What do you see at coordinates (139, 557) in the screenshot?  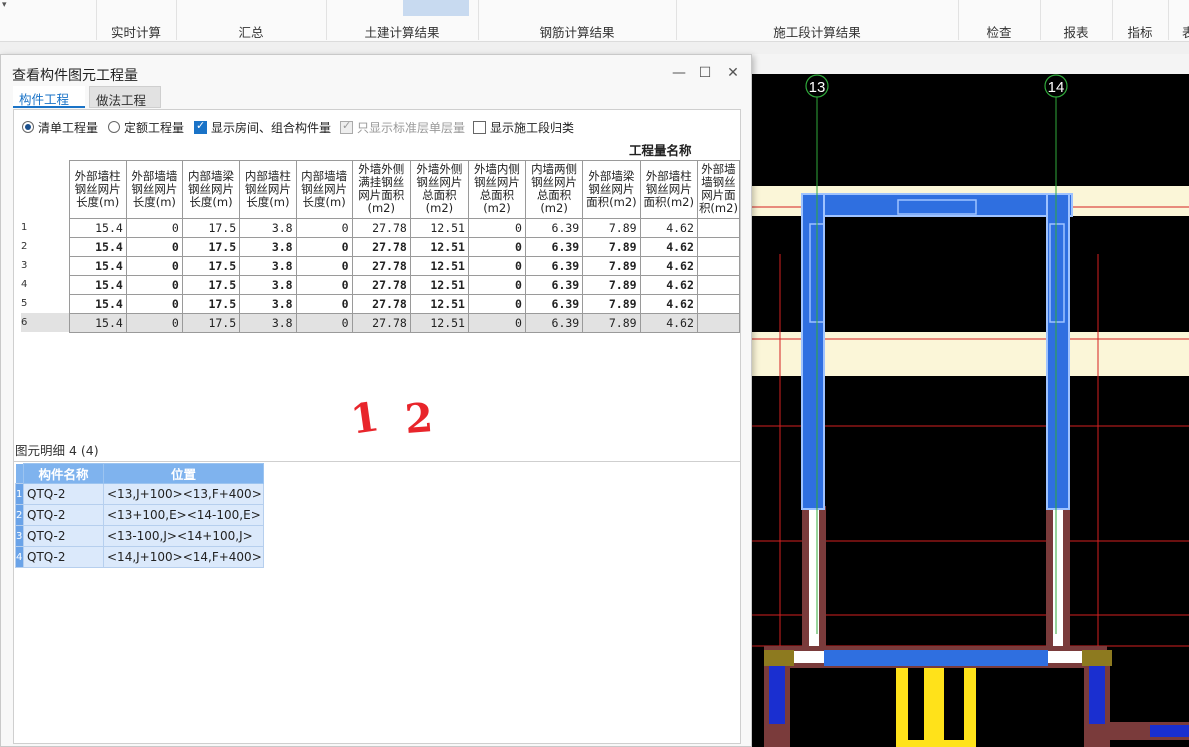 I see `detail-row: 4 QTQ-2 <14,J+100><14,F+400>` at bounding box center [139, 557].